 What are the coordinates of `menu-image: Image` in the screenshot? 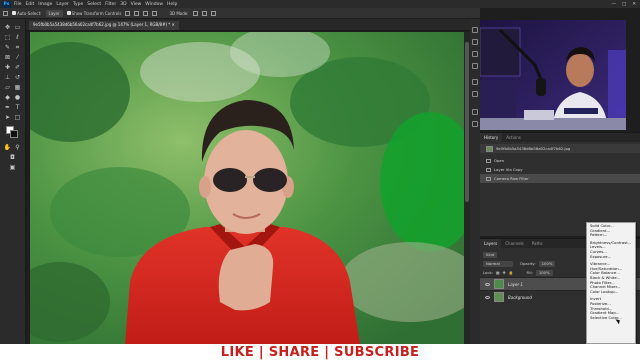 It's located at (45, 4).